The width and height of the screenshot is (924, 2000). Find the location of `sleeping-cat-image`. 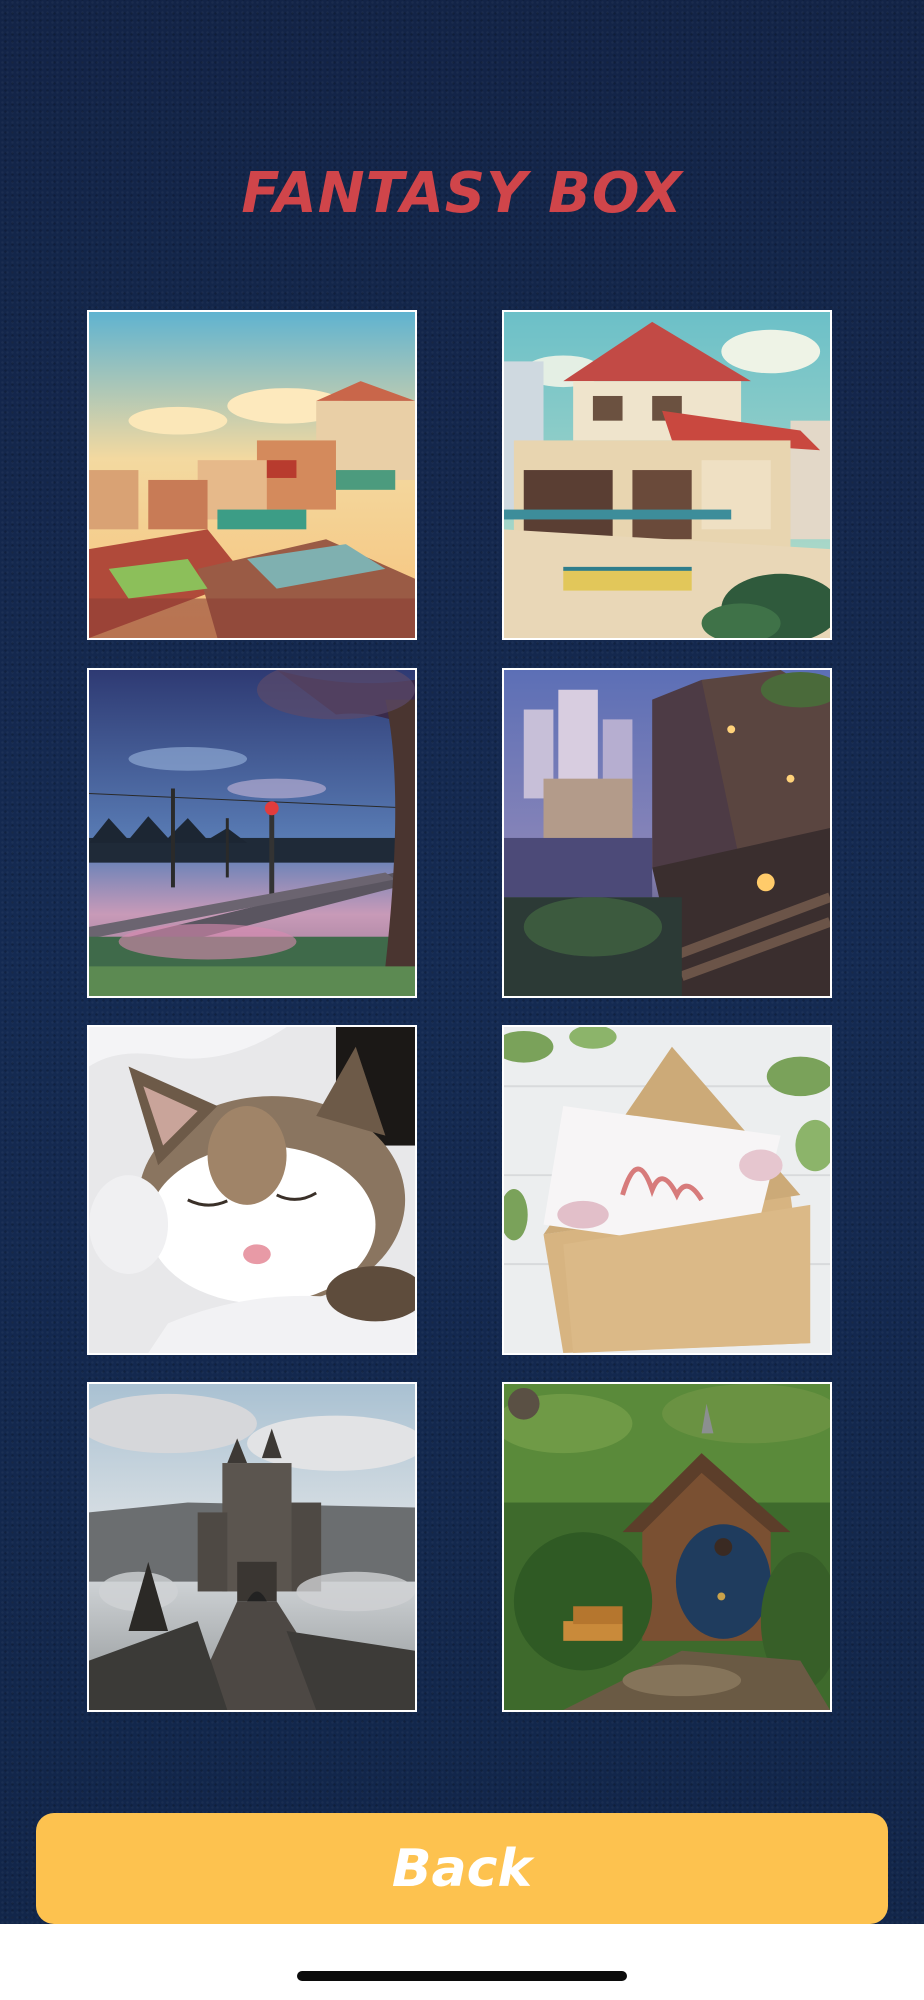

sleeping-cat-image is located at coordinates (252, 1190).